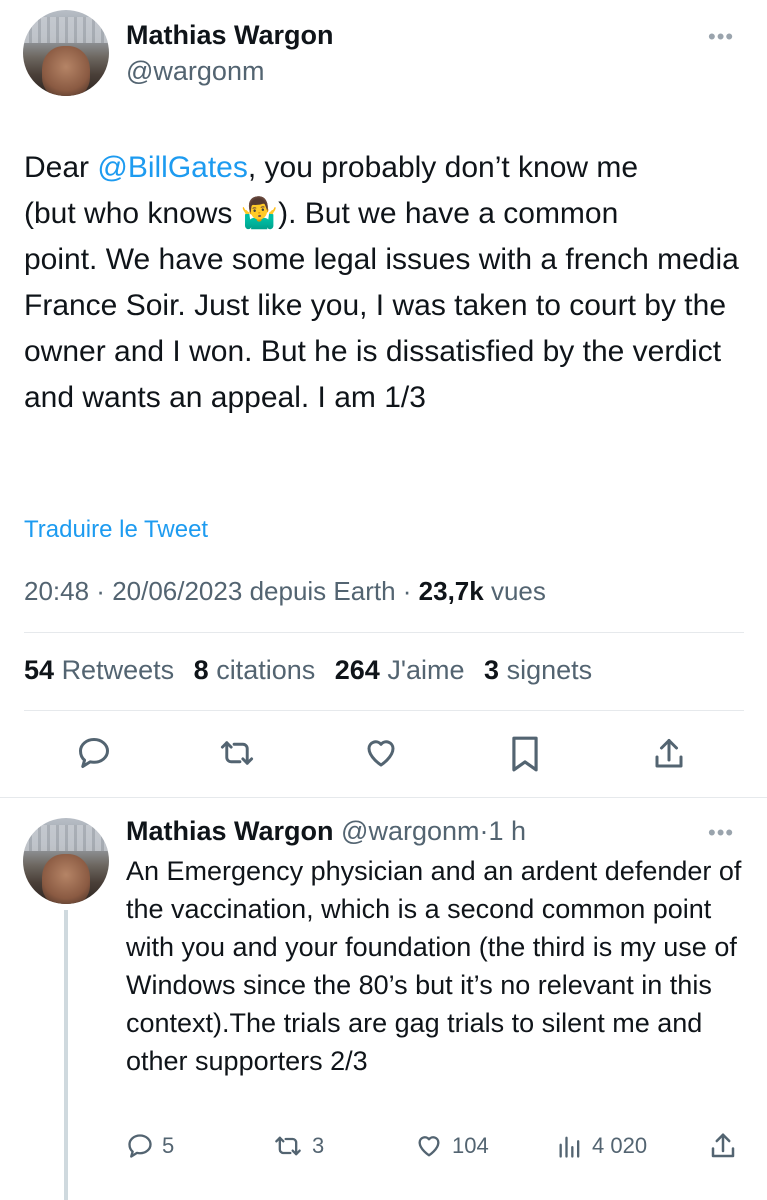 The image size is (767, 1200). I want to click on reply-like-button: 104, so click(451, 1146).